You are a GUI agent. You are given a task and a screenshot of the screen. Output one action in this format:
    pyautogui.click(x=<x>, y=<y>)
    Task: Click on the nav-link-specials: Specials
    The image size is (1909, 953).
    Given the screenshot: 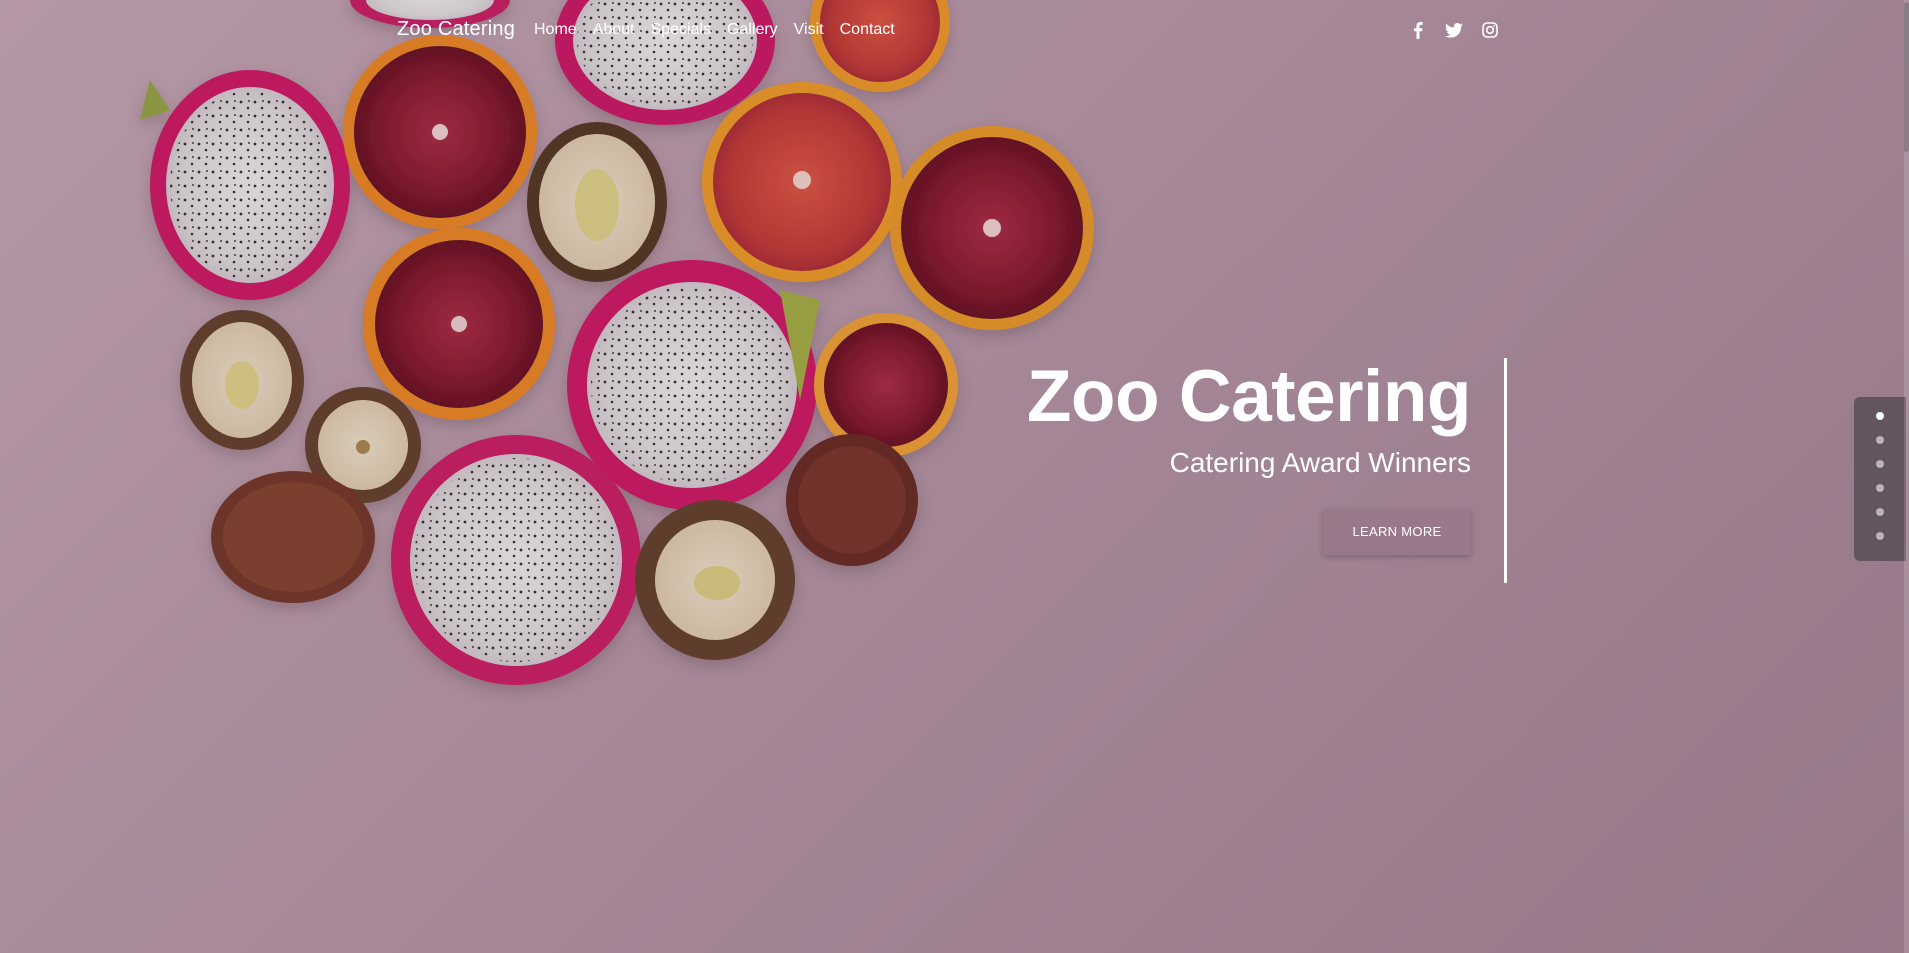 What is the action you would take?
    pyautogui.click(x=681, y=30)
    